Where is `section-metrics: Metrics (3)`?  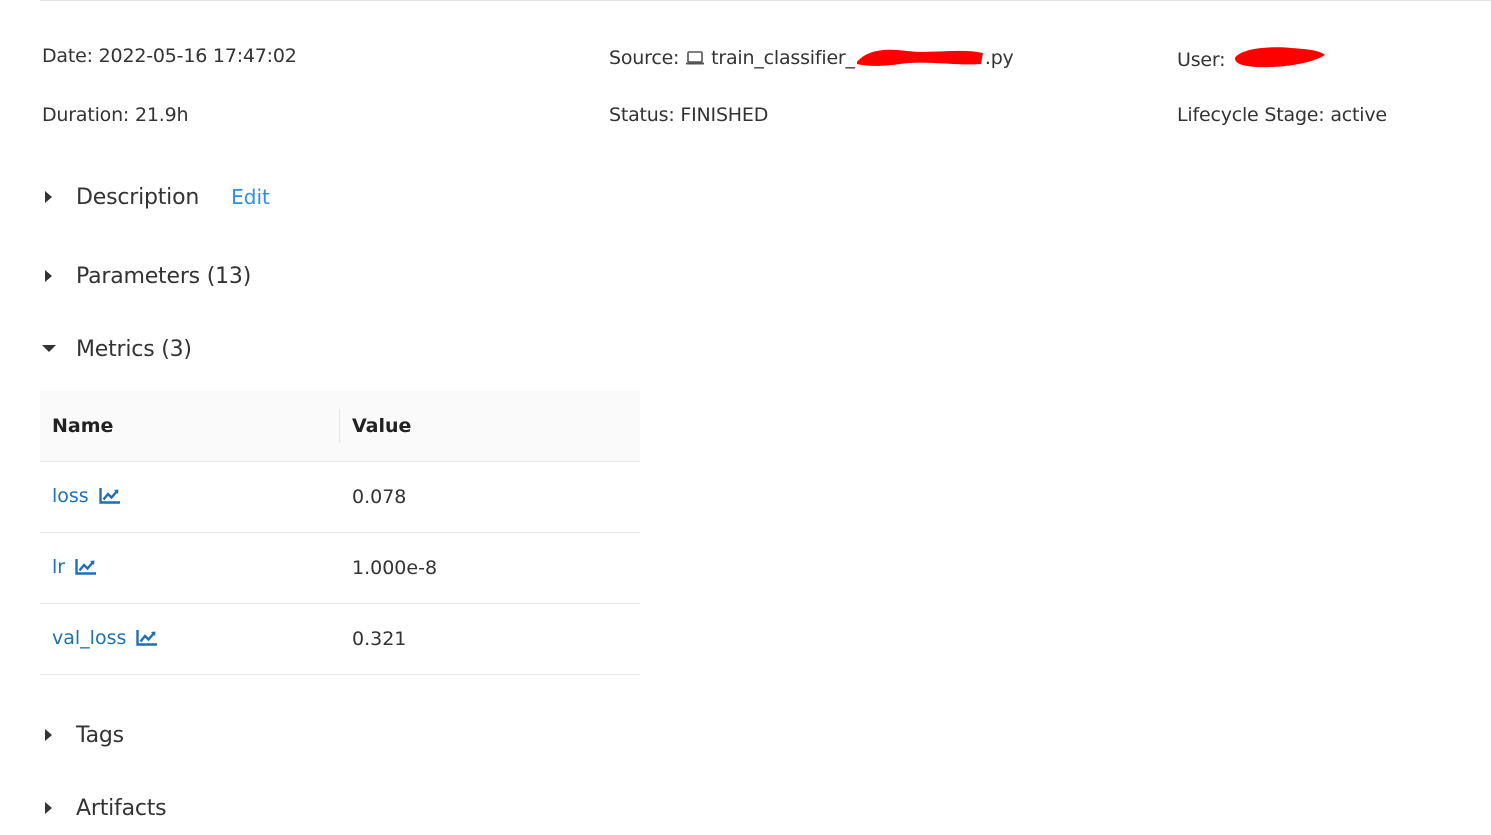
section-metrics: Metrics (3) is located at coordinates (116, 349).